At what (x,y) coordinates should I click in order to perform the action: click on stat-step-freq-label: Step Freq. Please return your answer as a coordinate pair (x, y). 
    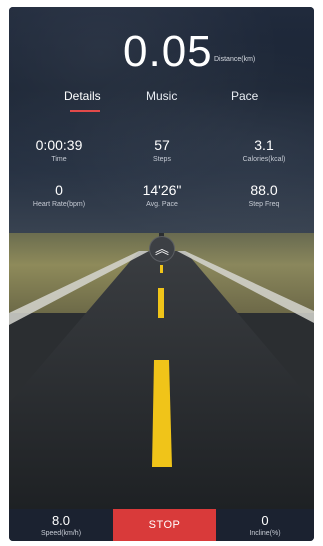
    Looking at the image, I should click on (264, 204).